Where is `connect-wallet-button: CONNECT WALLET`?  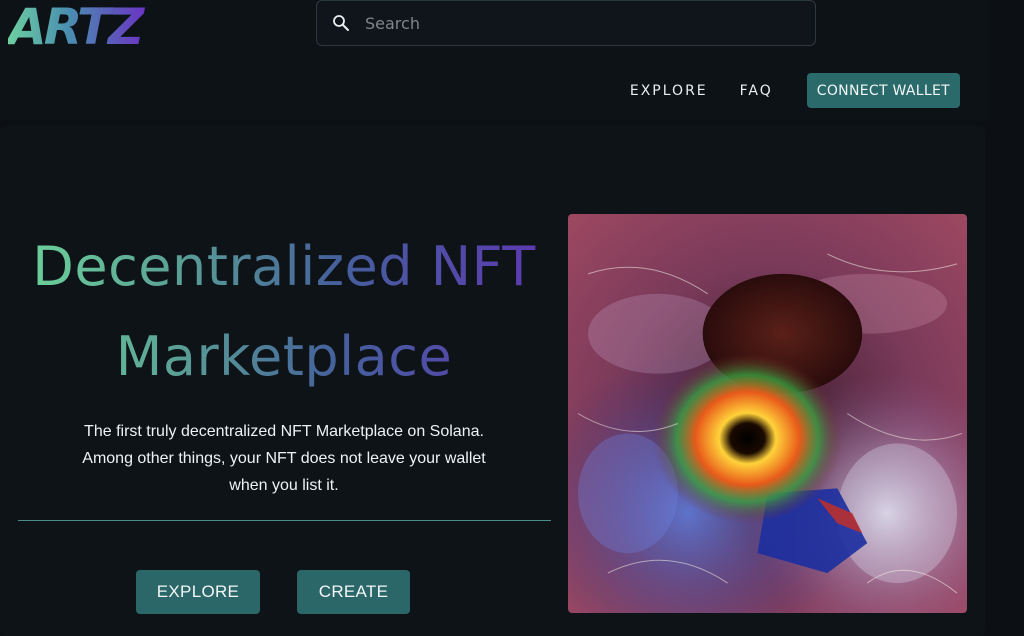 connect-wallet-button: CONNECT WALLET is located at coordinates (883, 90).